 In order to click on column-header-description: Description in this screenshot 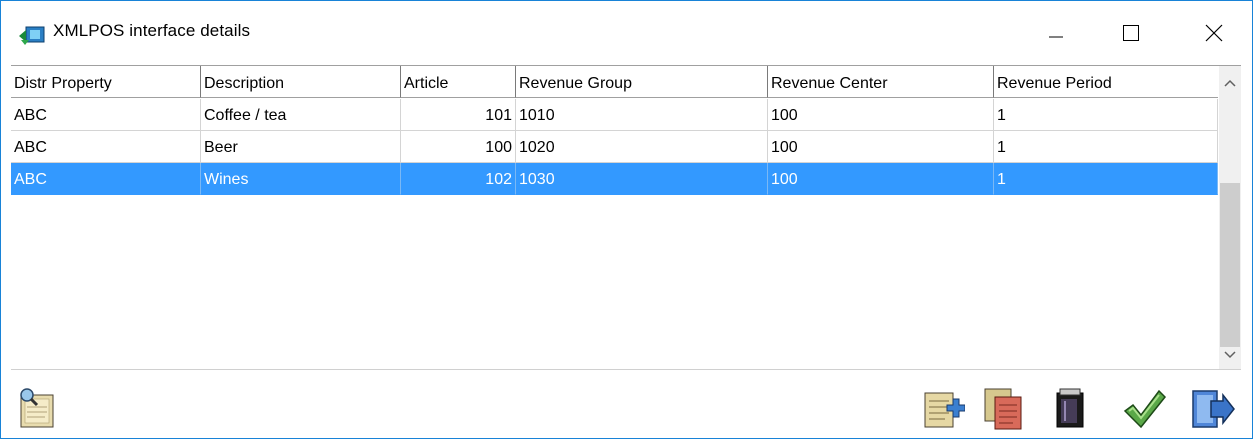, I will do `click(301, 82)`.